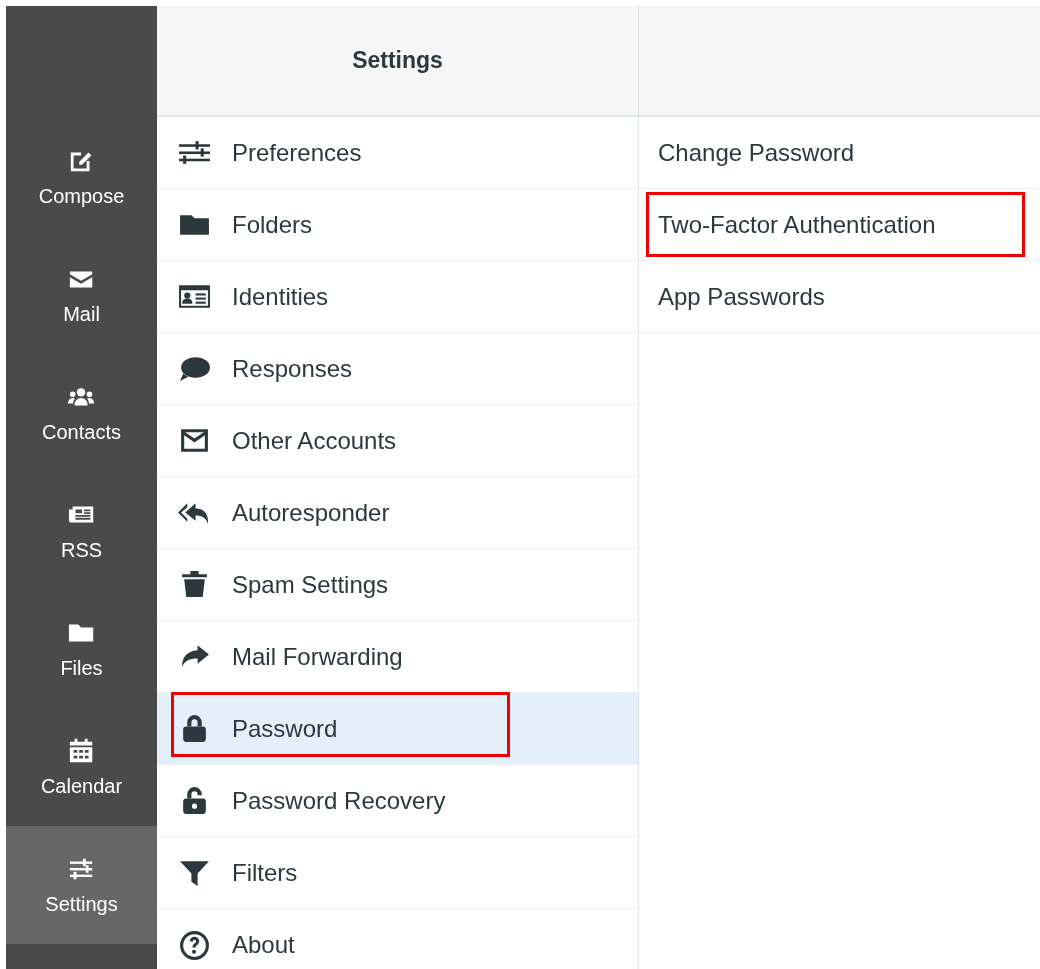 The image size is (1040, 969). I want to click on nav-item: Files, so click(81, 649).